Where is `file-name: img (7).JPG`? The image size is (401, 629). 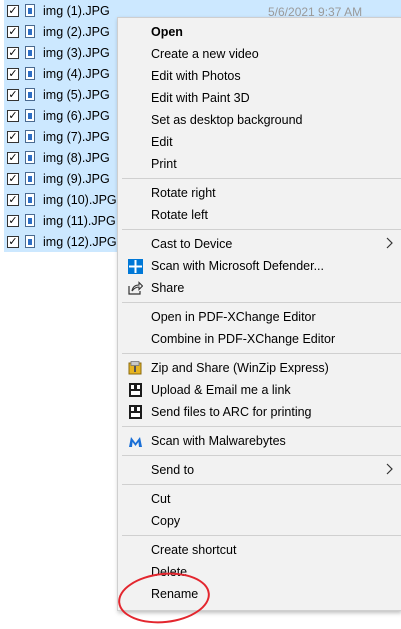
file-name: img (7).JPG is located at coordinates (76, 136).